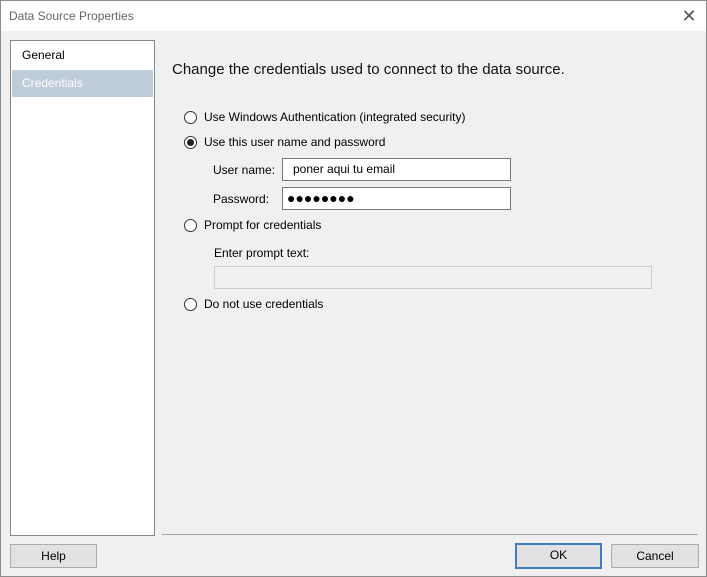 This screenshot has height=577, width=707. Describe the element at coordinates (396, 198) in the screenshot. I see `password-field: ●●●●●●●●` at that location.